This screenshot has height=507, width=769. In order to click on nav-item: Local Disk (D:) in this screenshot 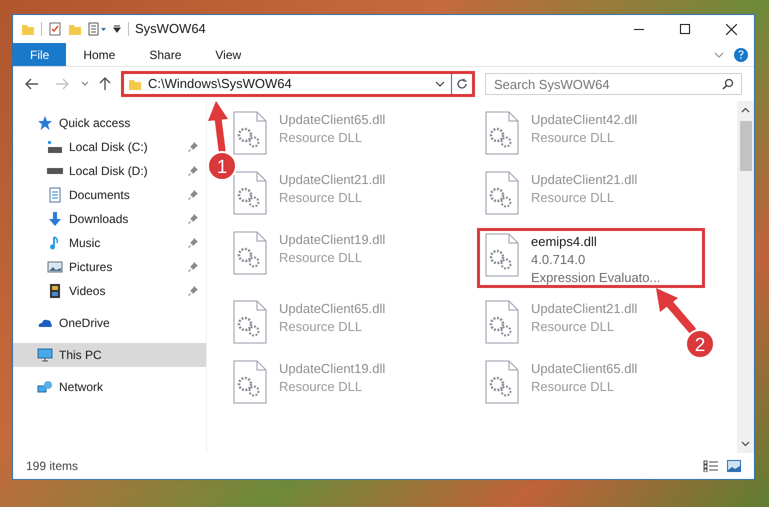, I will do `click(109, 171)`.